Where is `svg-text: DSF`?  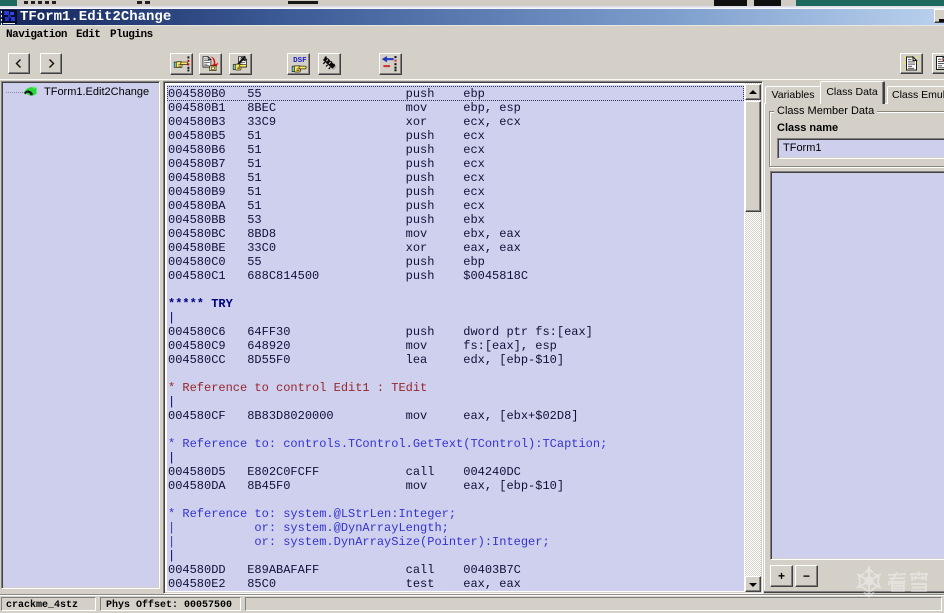
svg-text: DSF is located at coordinates (300, 61).